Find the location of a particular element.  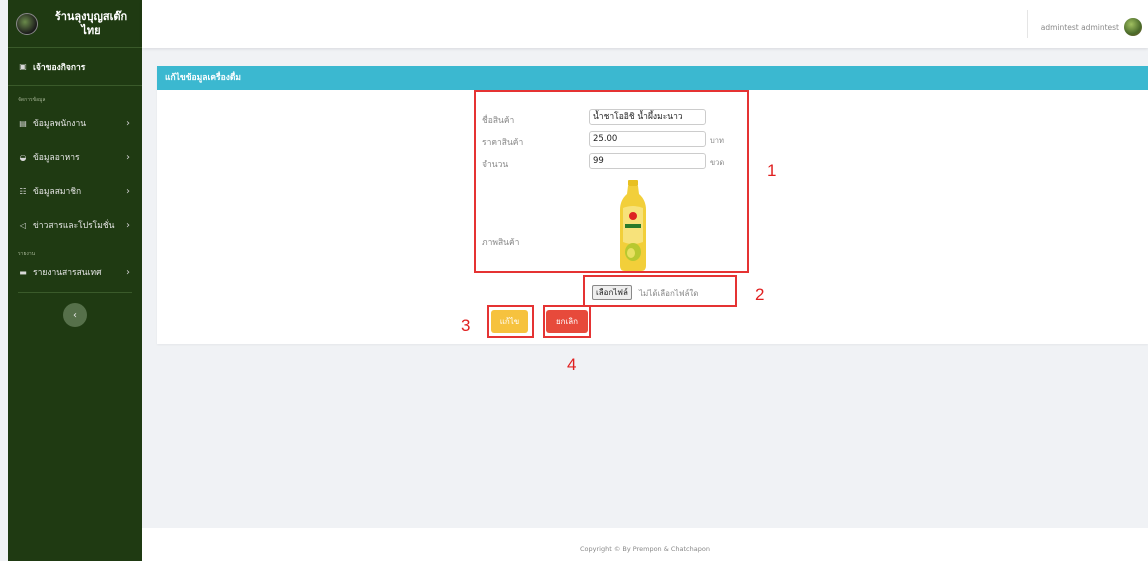

sidebar-item-reports: ▬ รายงานสารสนเทศ › is located at coordinates (75, 272).